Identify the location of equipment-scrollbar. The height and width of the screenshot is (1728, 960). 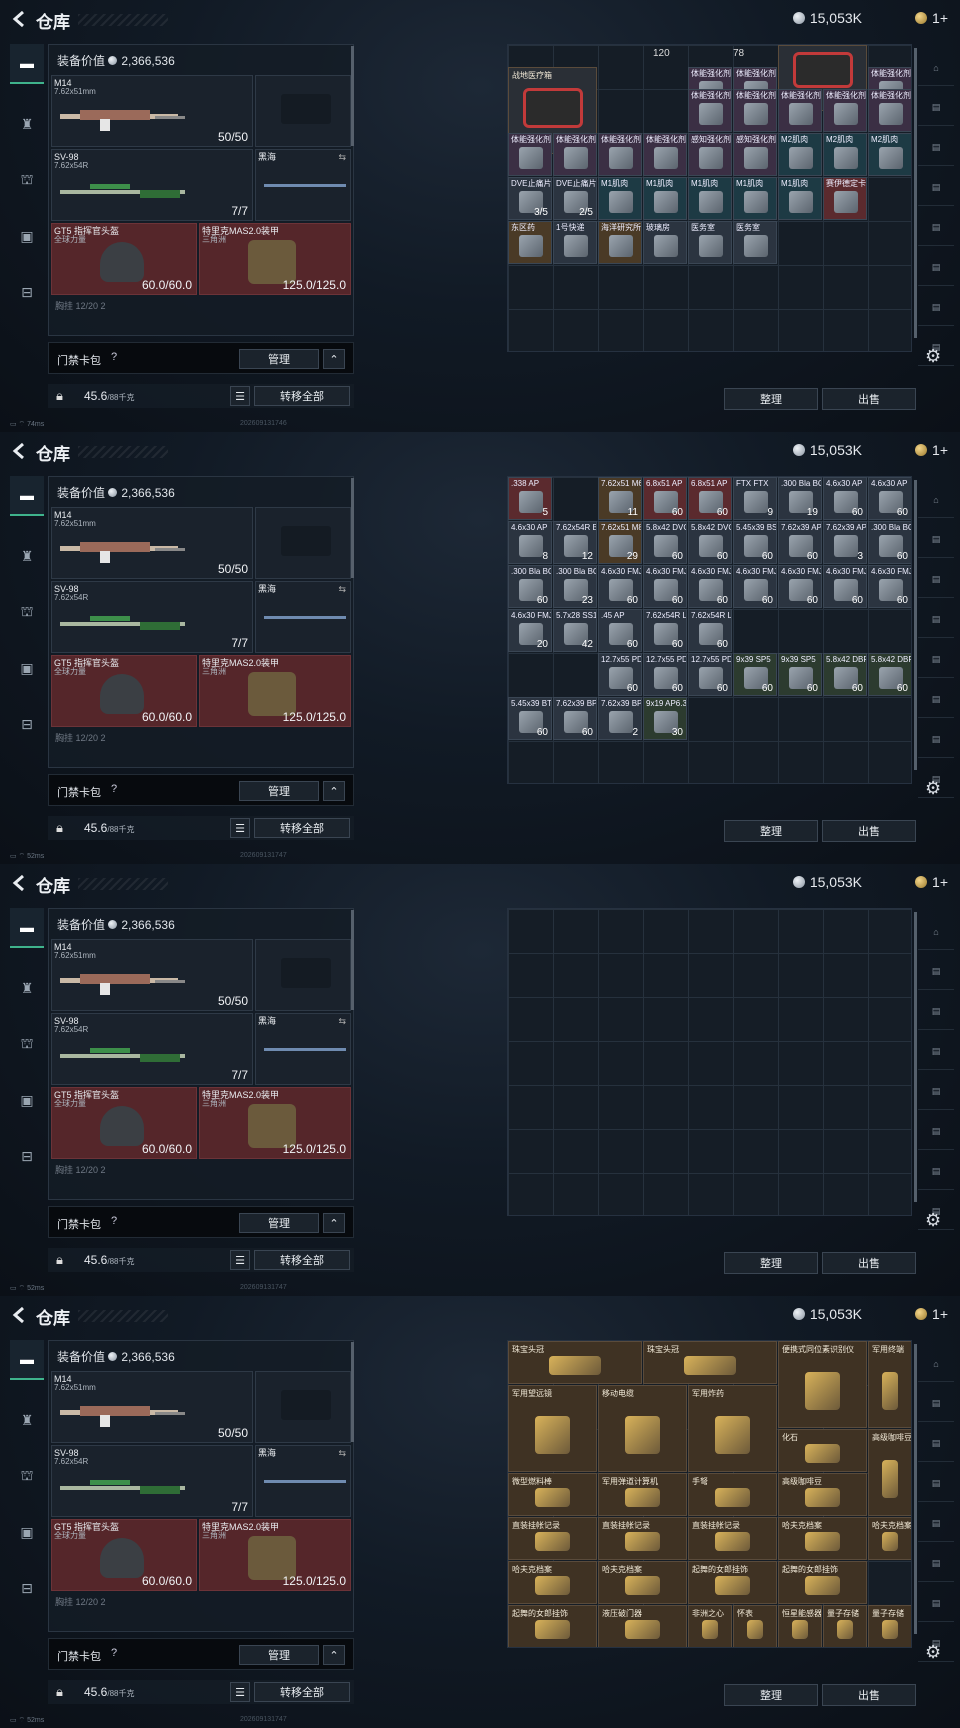
(352, 528).